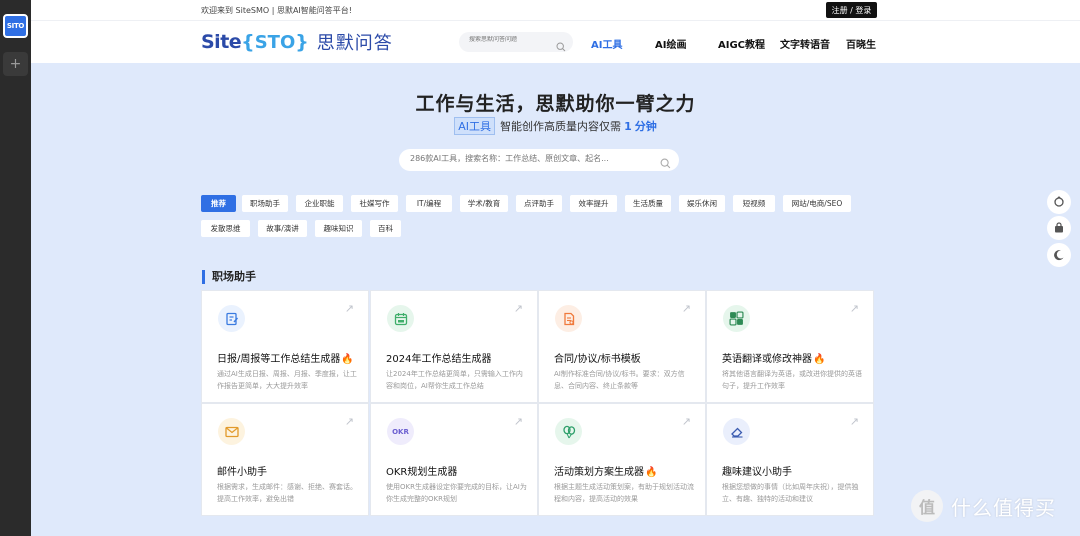  I want to click on contract-doc-icon, so click(568, 318).